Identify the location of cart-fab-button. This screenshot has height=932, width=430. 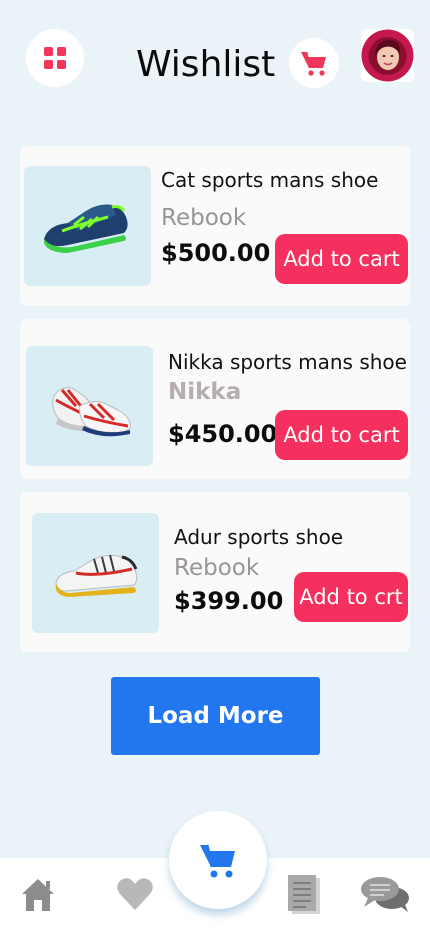
(218, 860).